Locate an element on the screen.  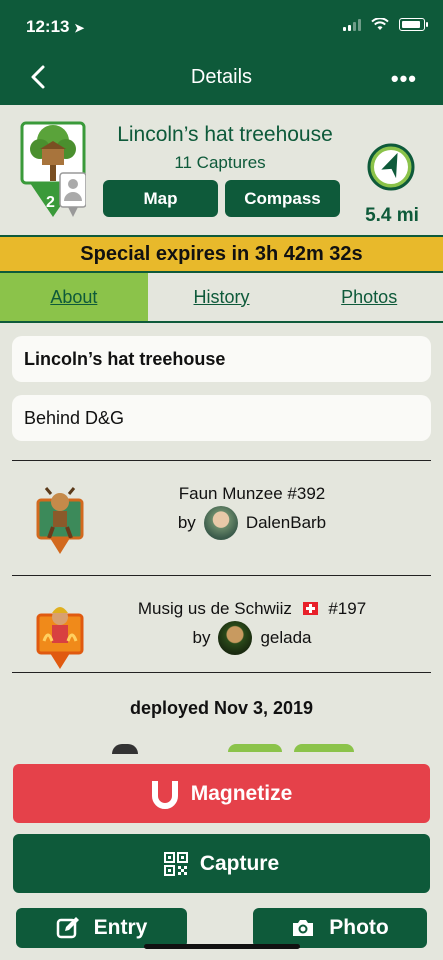
location-arrow-icon: ➤ is located at coordinates (79, 28).